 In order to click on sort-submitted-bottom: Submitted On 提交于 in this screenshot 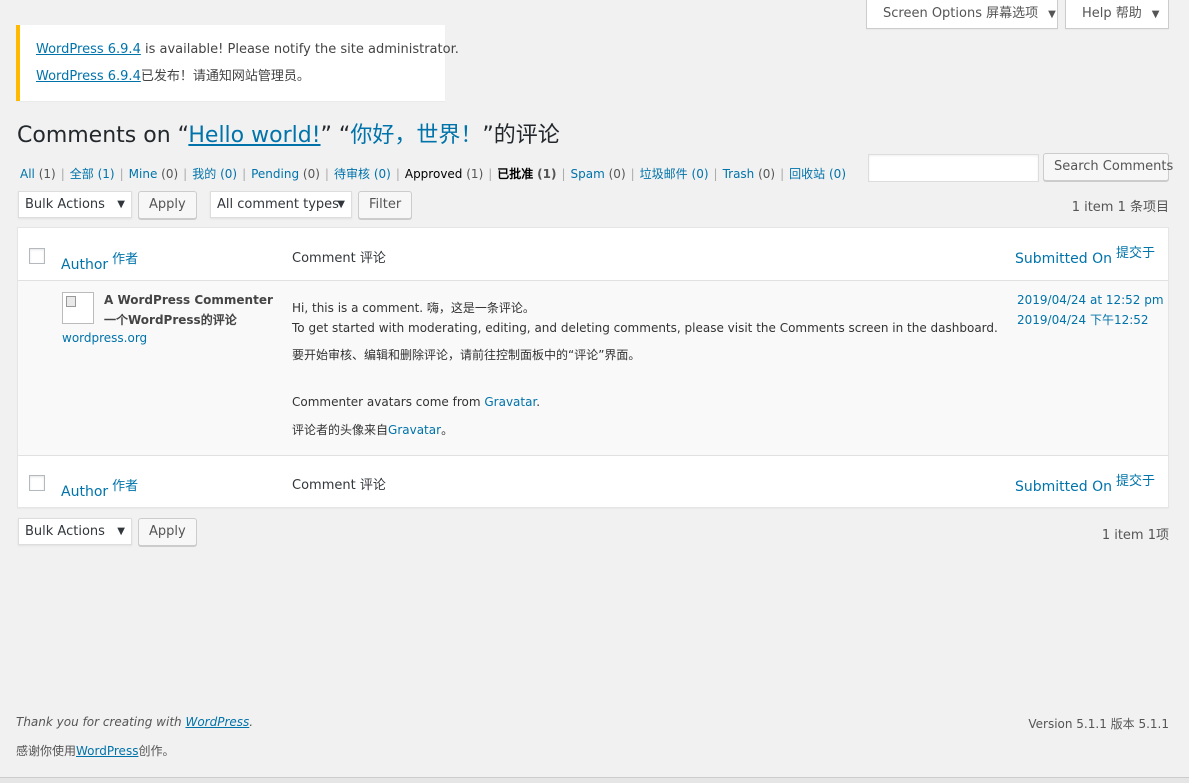, I will do `click(1085, 482)`.